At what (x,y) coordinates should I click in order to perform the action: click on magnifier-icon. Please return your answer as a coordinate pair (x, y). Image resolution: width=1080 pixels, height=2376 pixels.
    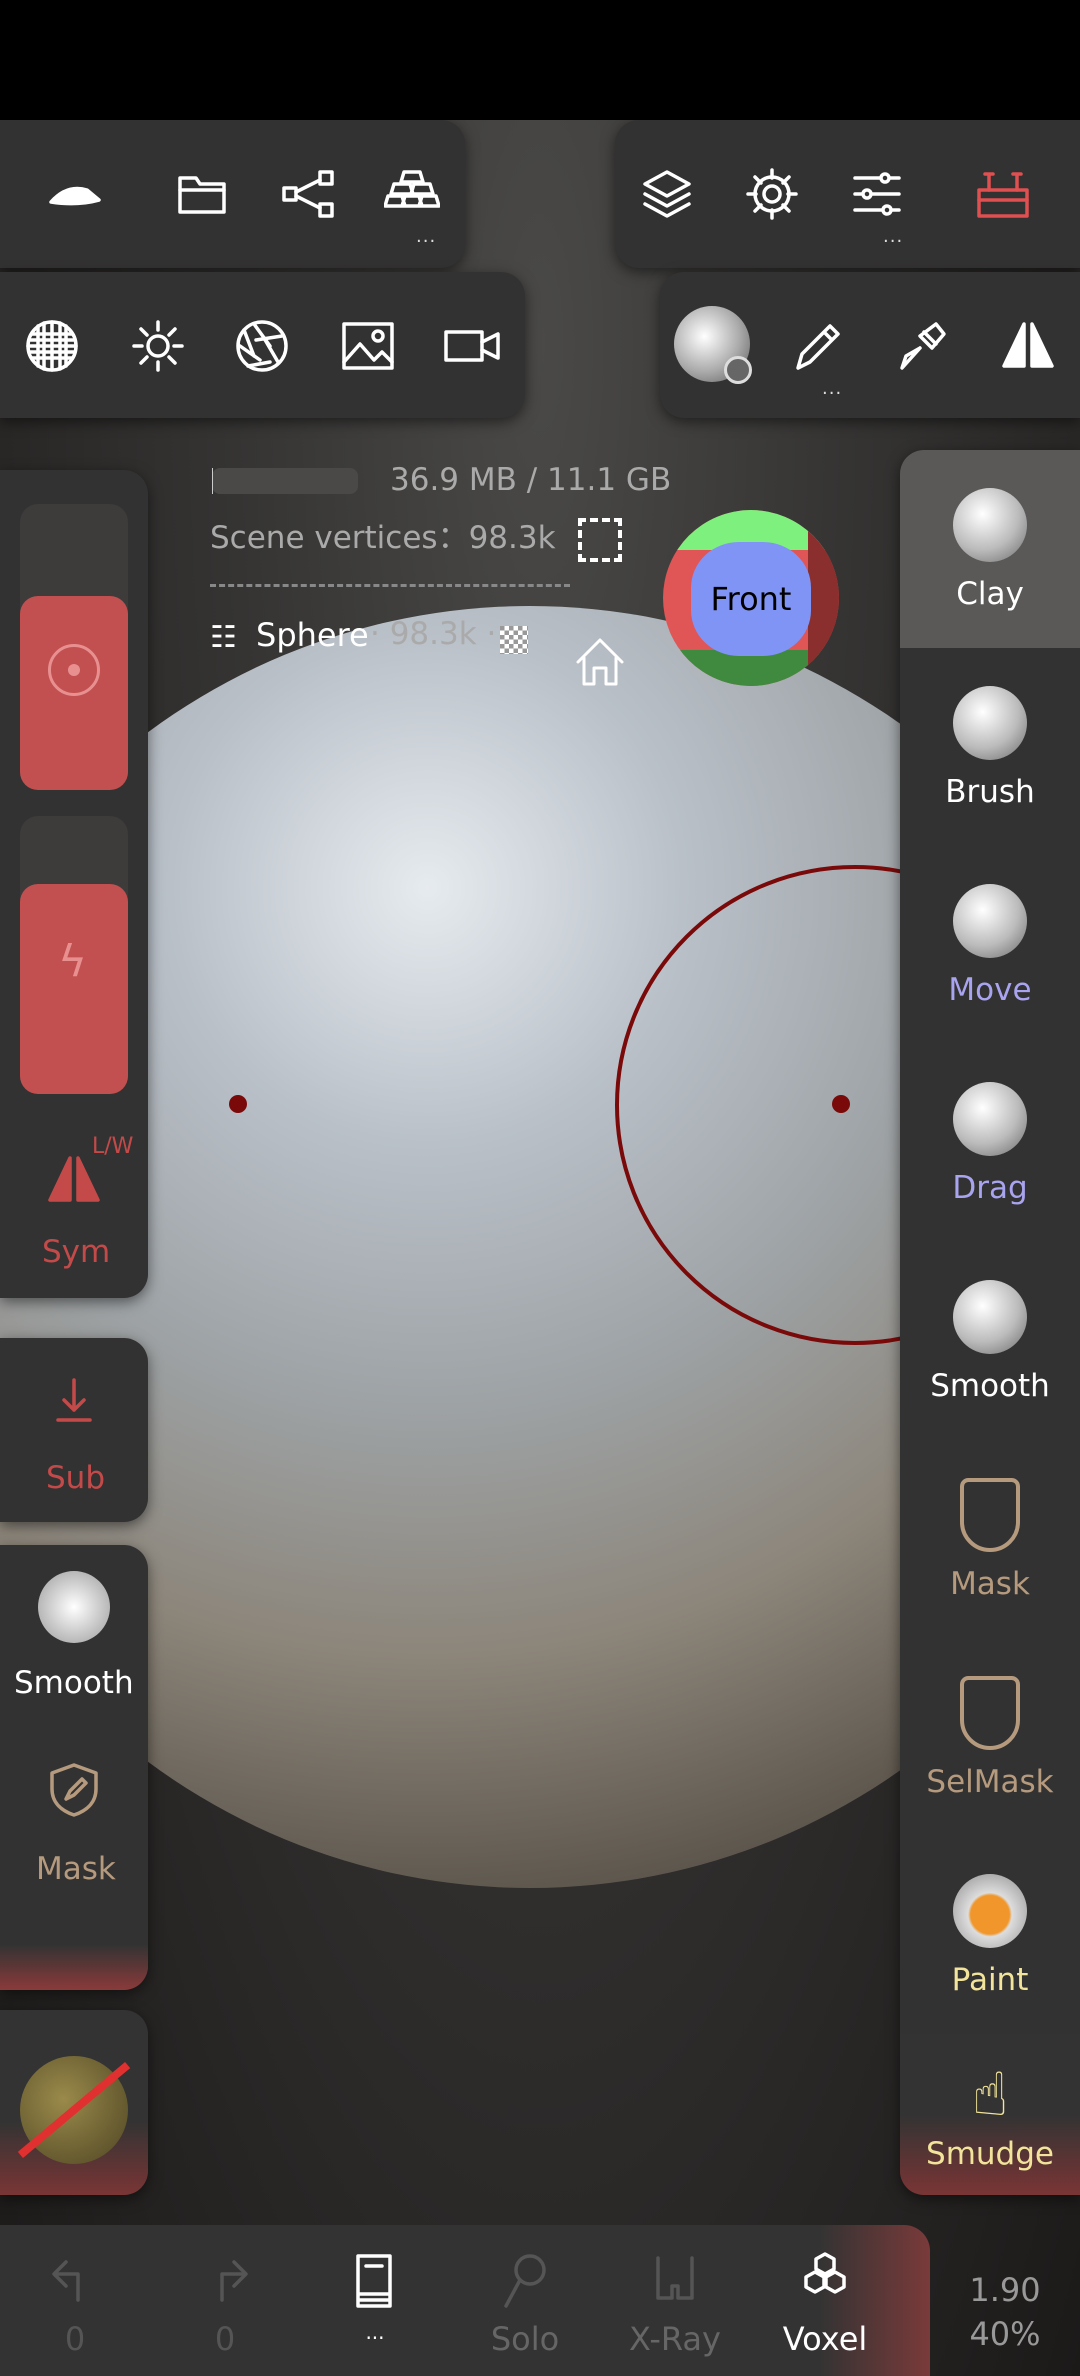
    Looking at the image, I should click on (525, 2281).